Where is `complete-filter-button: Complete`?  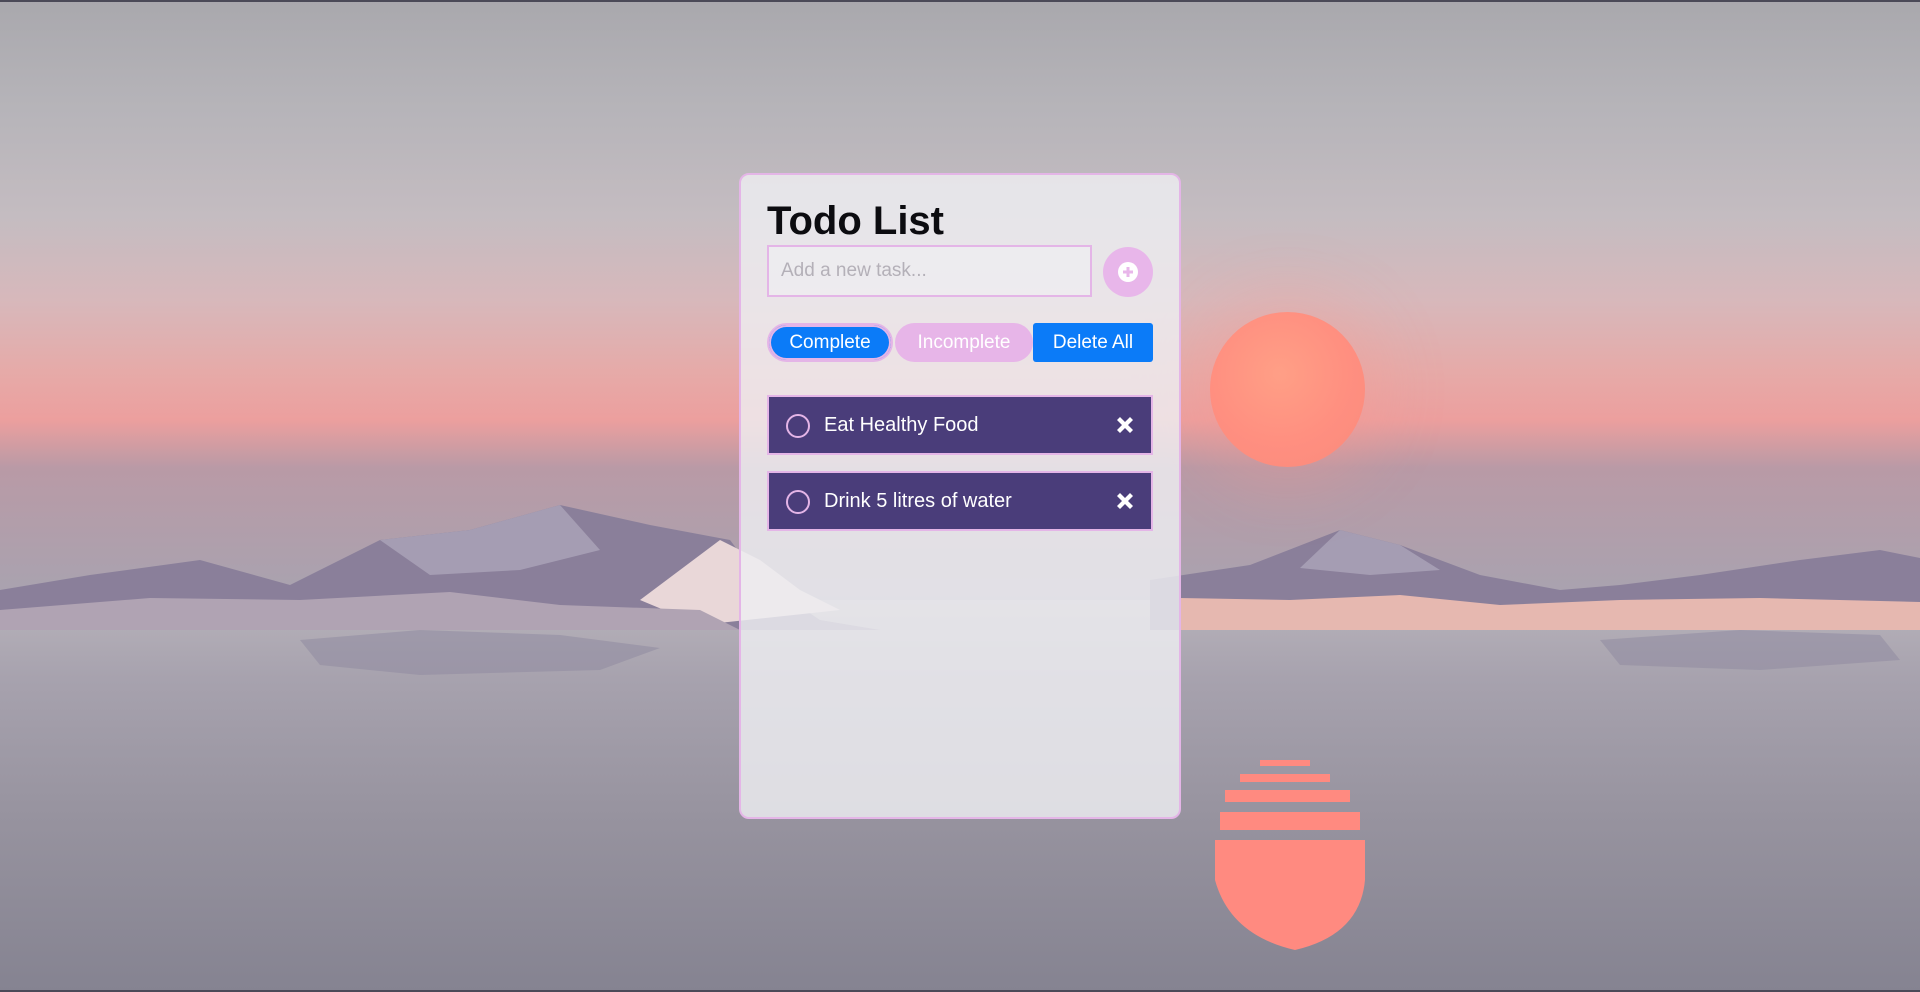 complete-filter-button: Complete is located at coordinates (830, 342).